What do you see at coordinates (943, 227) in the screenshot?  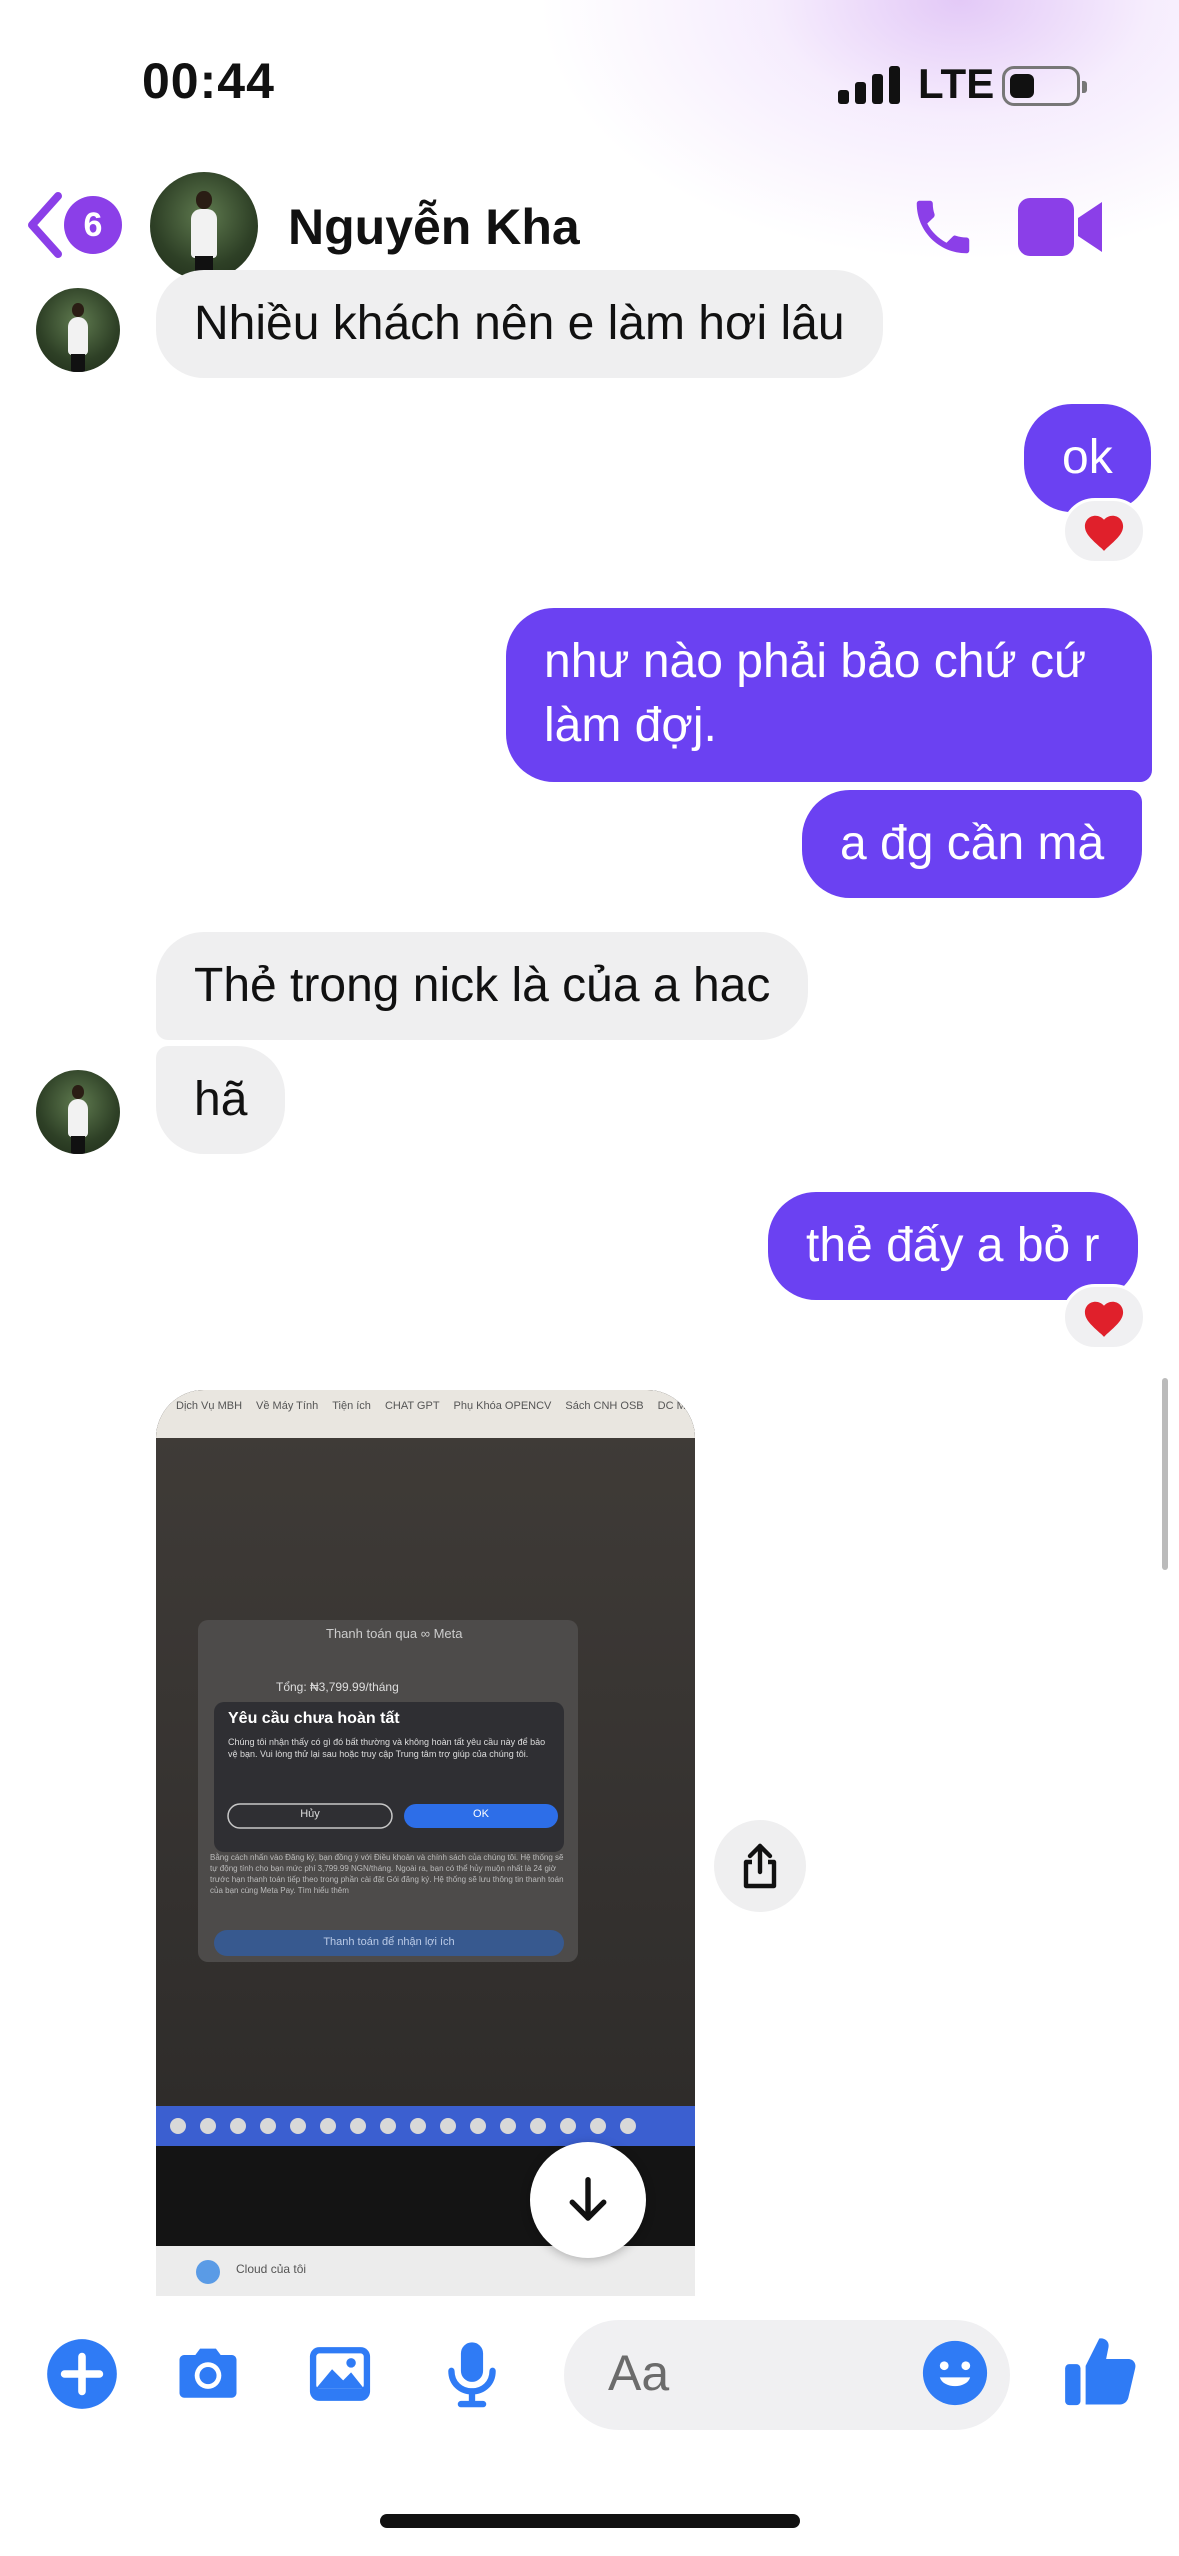 I see `phone-call-icon` at bounding box center [943, 227].